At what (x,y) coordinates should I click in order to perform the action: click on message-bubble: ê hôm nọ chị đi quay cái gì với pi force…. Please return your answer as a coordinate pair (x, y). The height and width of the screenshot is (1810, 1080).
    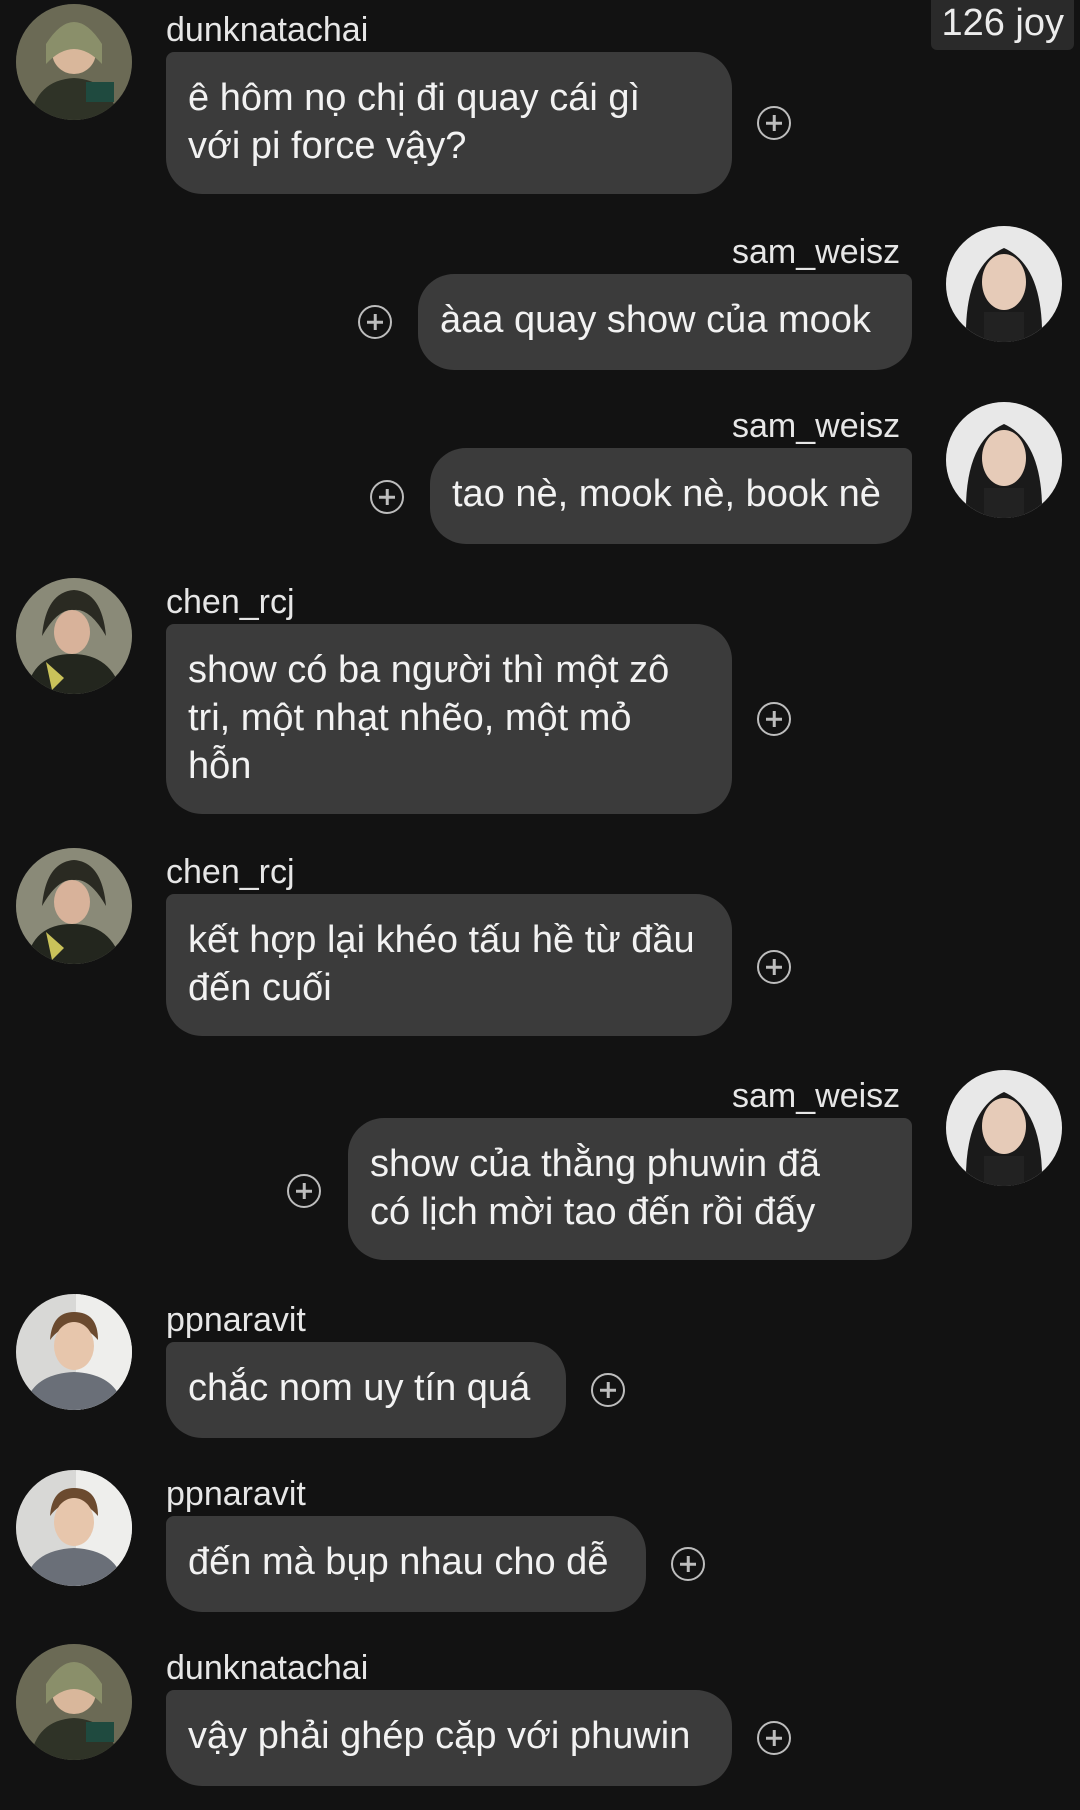
    Looking at the image, I should click on (449, 123).